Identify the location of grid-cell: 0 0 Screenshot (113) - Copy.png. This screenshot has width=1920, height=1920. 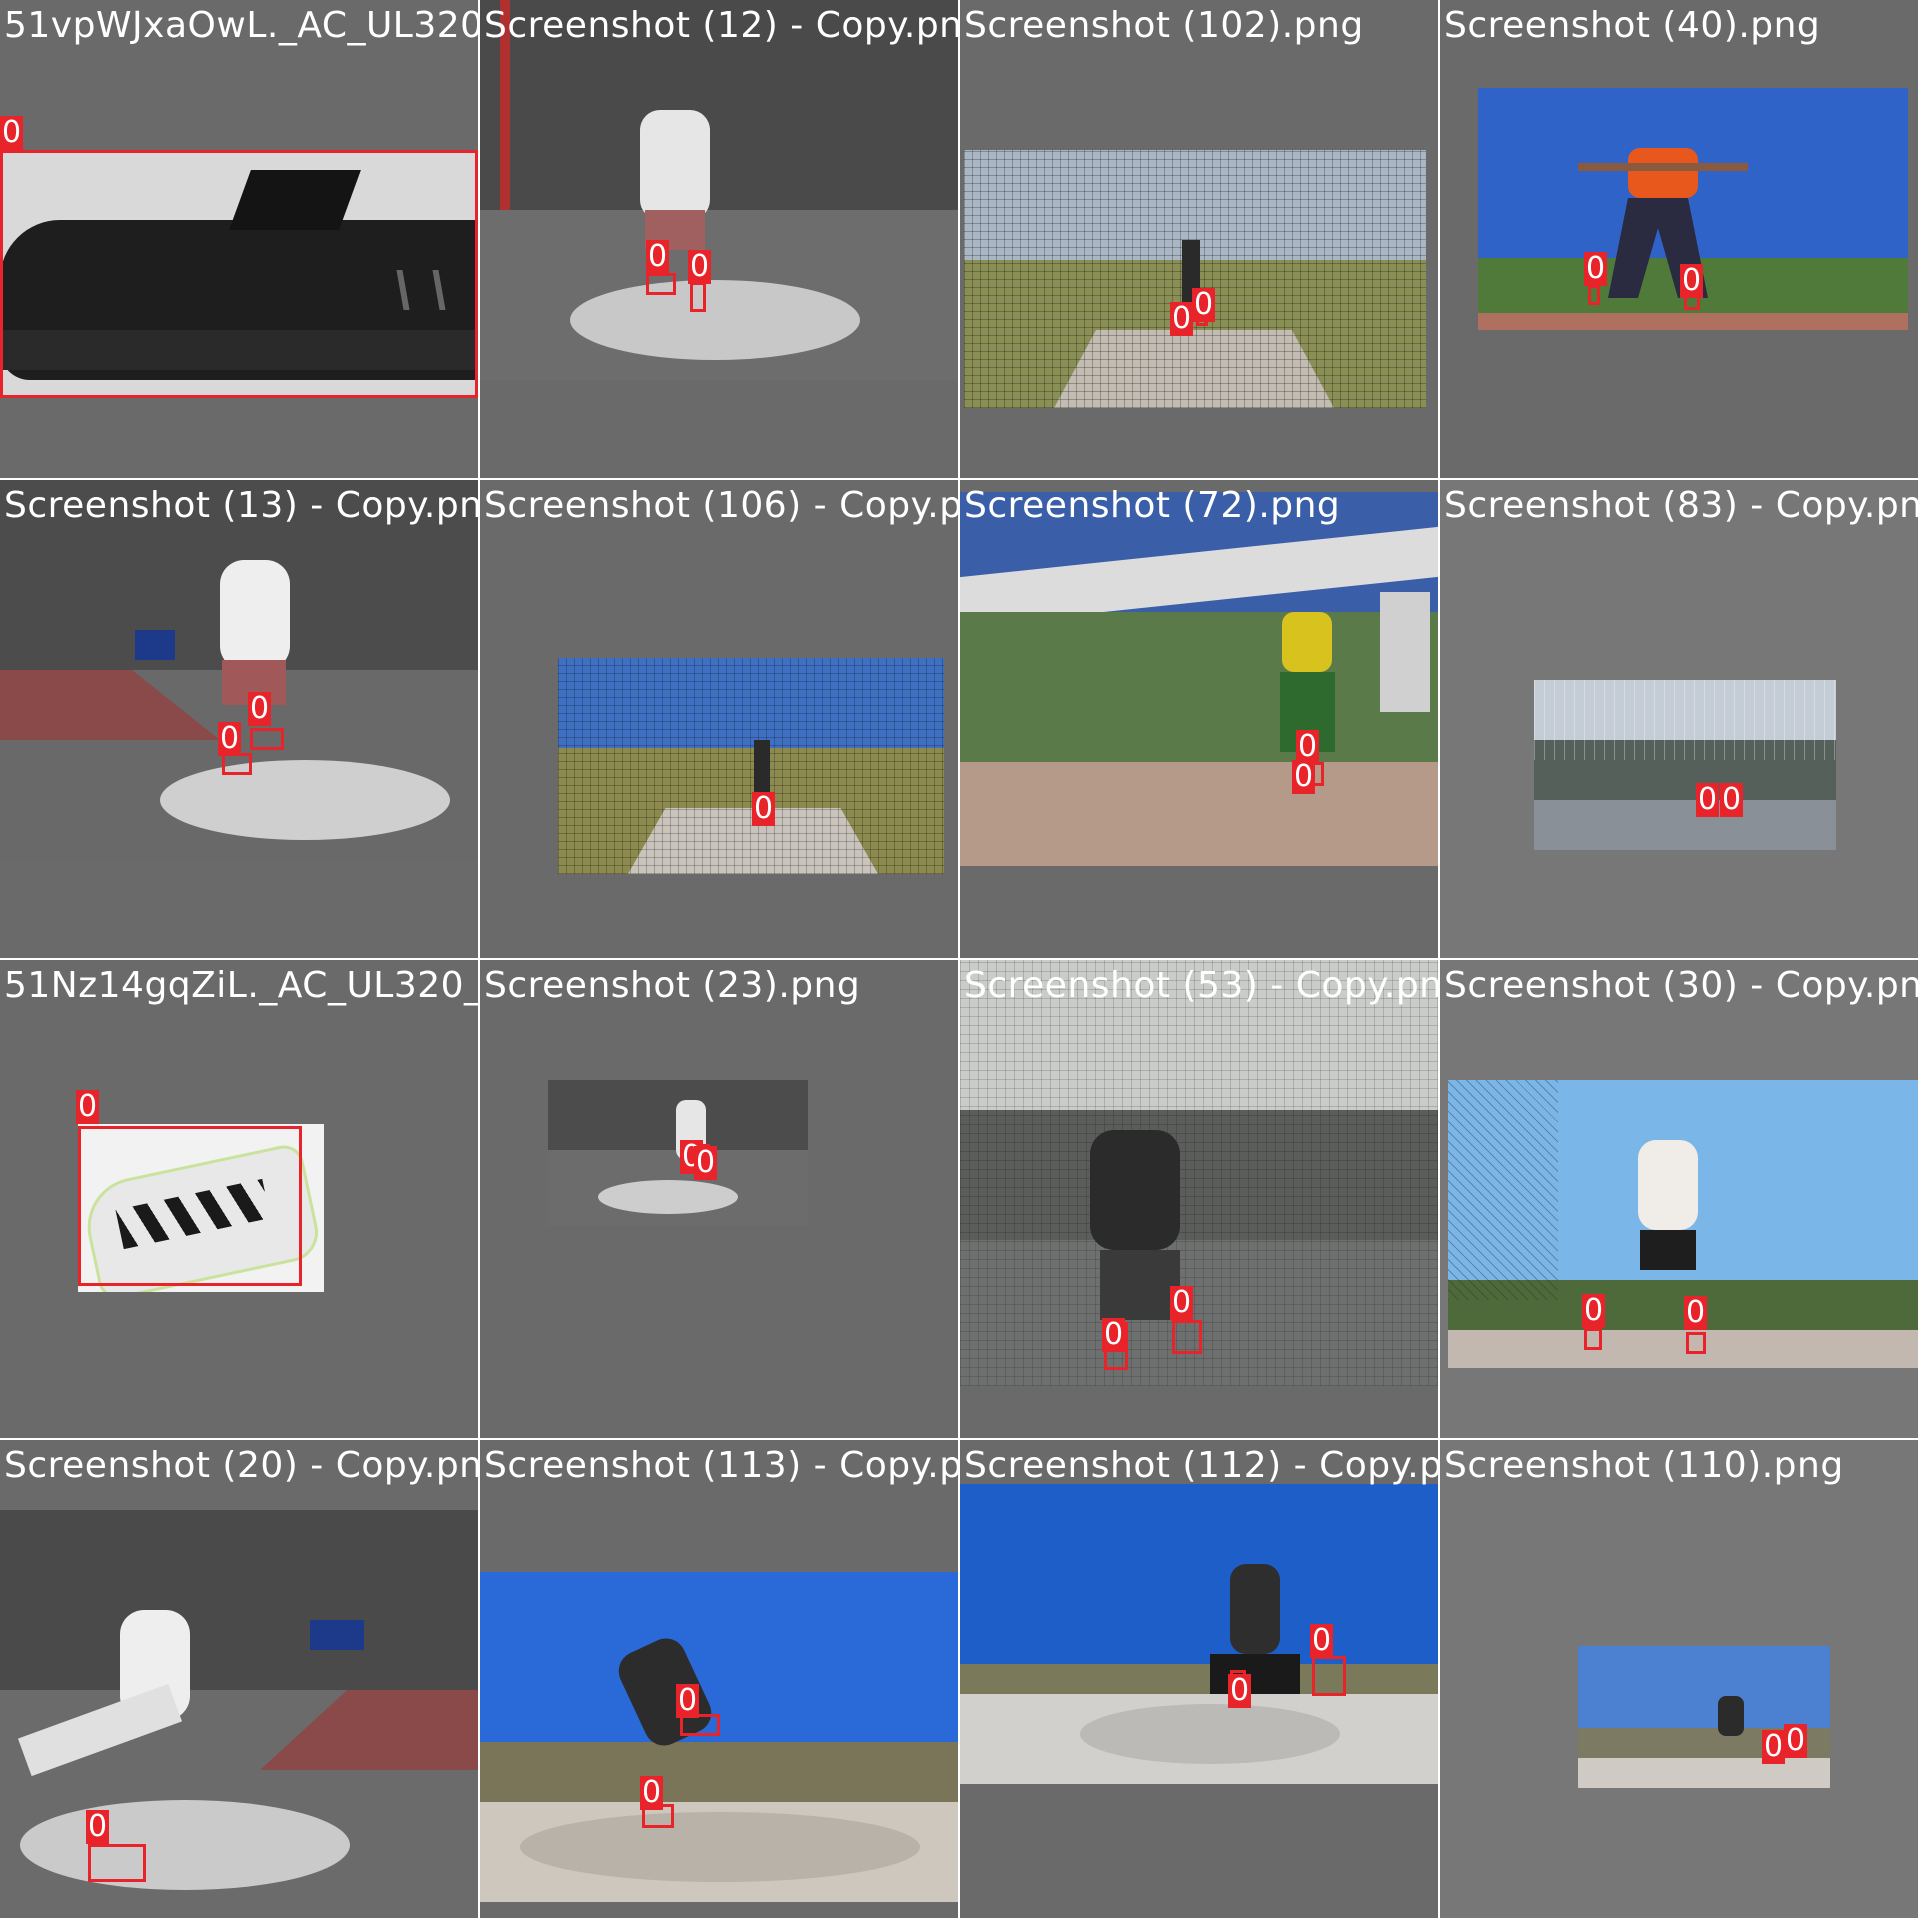
(719, 1679).